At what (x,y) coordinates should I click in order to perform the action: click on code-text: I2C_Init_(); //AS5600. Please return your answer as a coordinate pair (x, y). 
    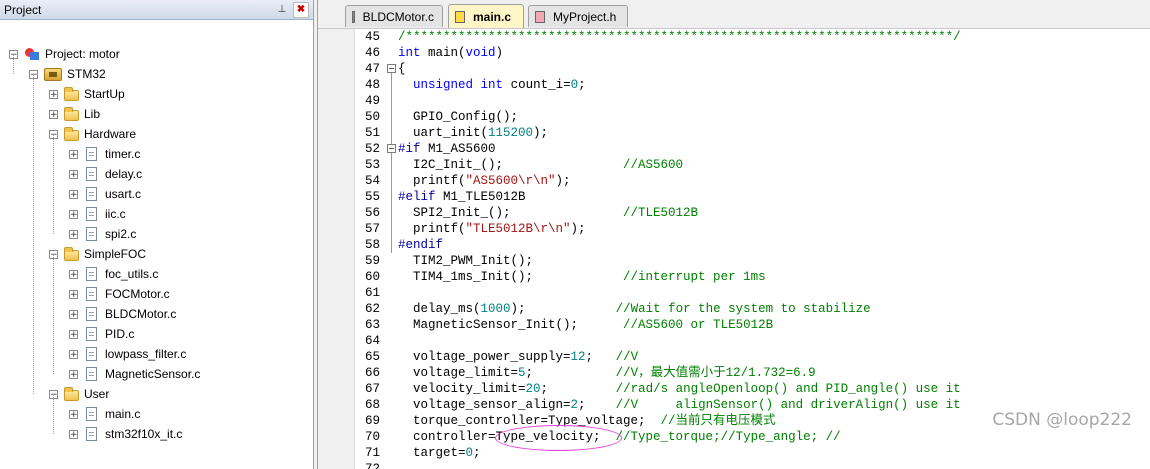
    Looking at the image, I should click on (540, 165).